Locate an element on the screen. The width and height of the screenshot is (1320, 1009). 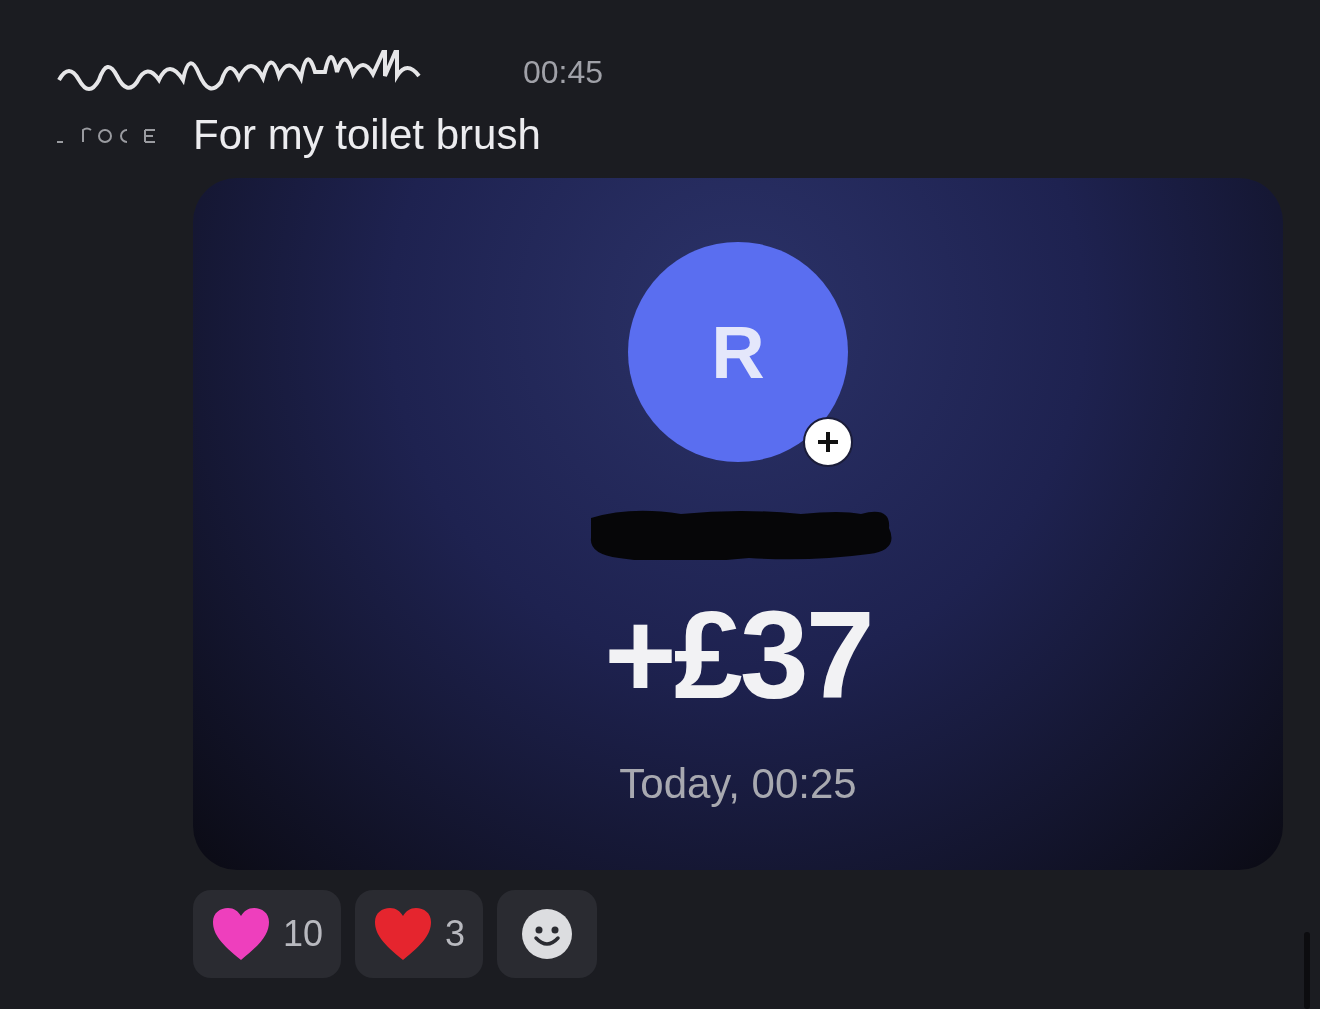
smiley-icon is located at coordinates (547, 934).